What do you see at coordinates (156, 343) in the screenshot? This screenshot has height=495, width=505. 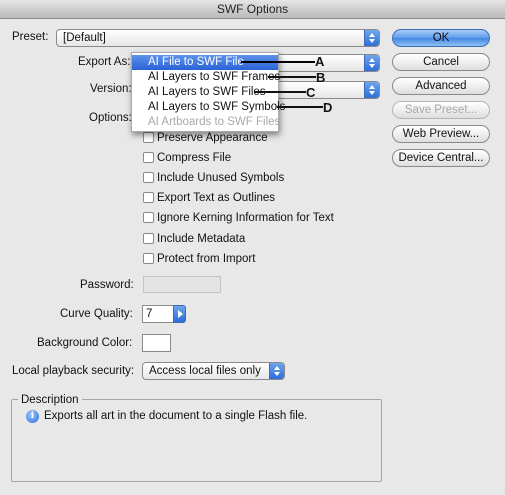 I see `background-color-swatch` at bounding box center [156, 343].